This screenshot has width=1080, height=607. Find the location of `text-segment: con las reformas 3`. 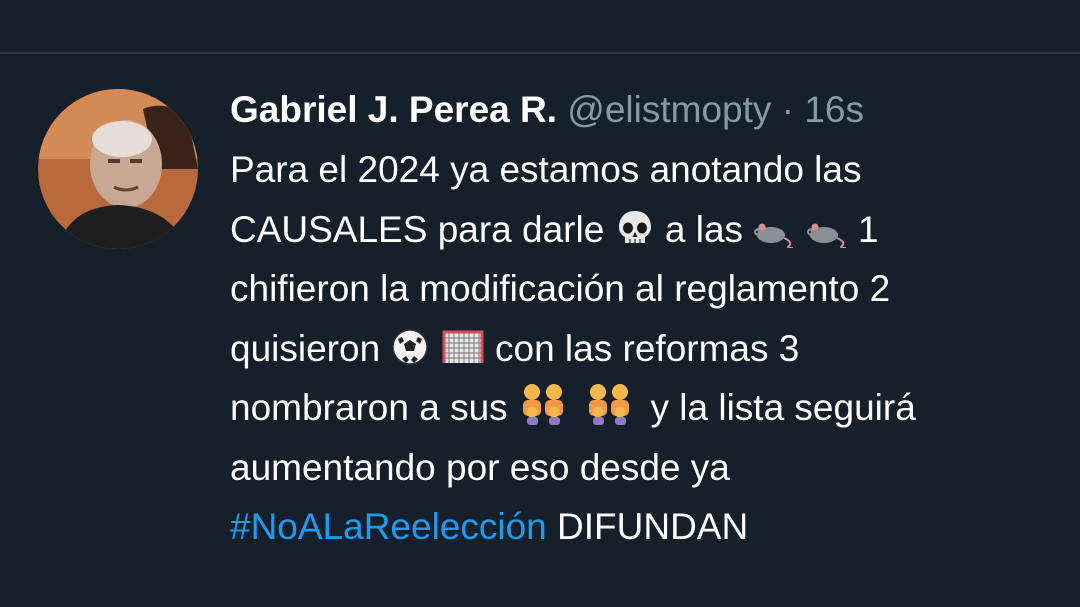

text-segment: con las reformas 3 is located at coordinates (647, 348).